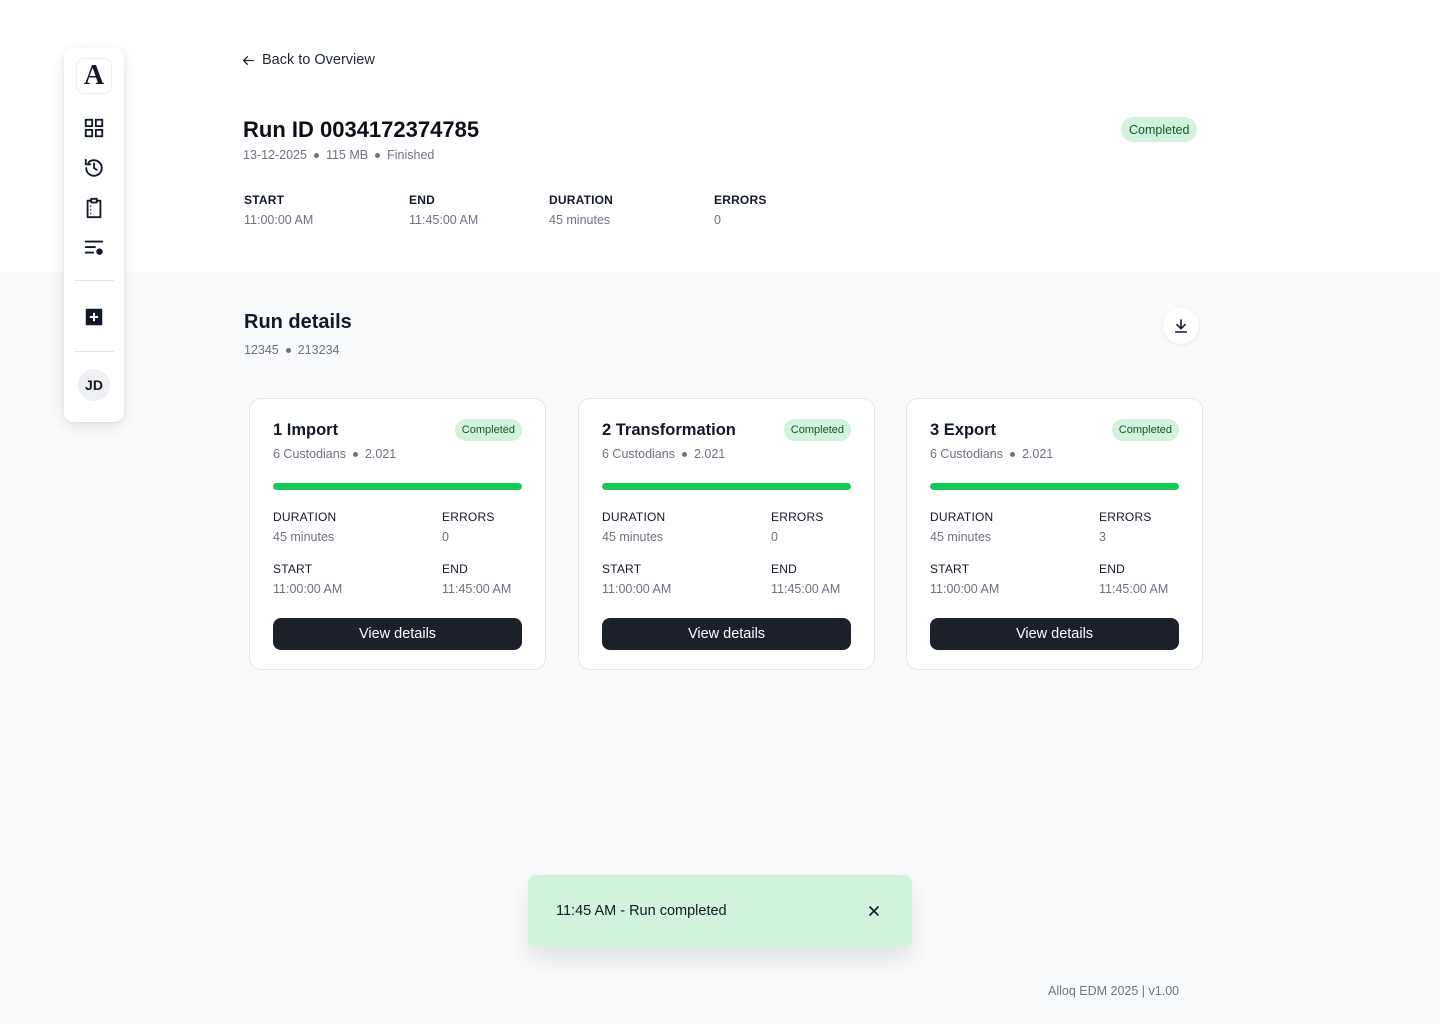 The width and height of the screenshot is (1440, 1024). Describe the element at coordinates (94, 248) in the screenshot. I see `list-settings-icon` at that location.